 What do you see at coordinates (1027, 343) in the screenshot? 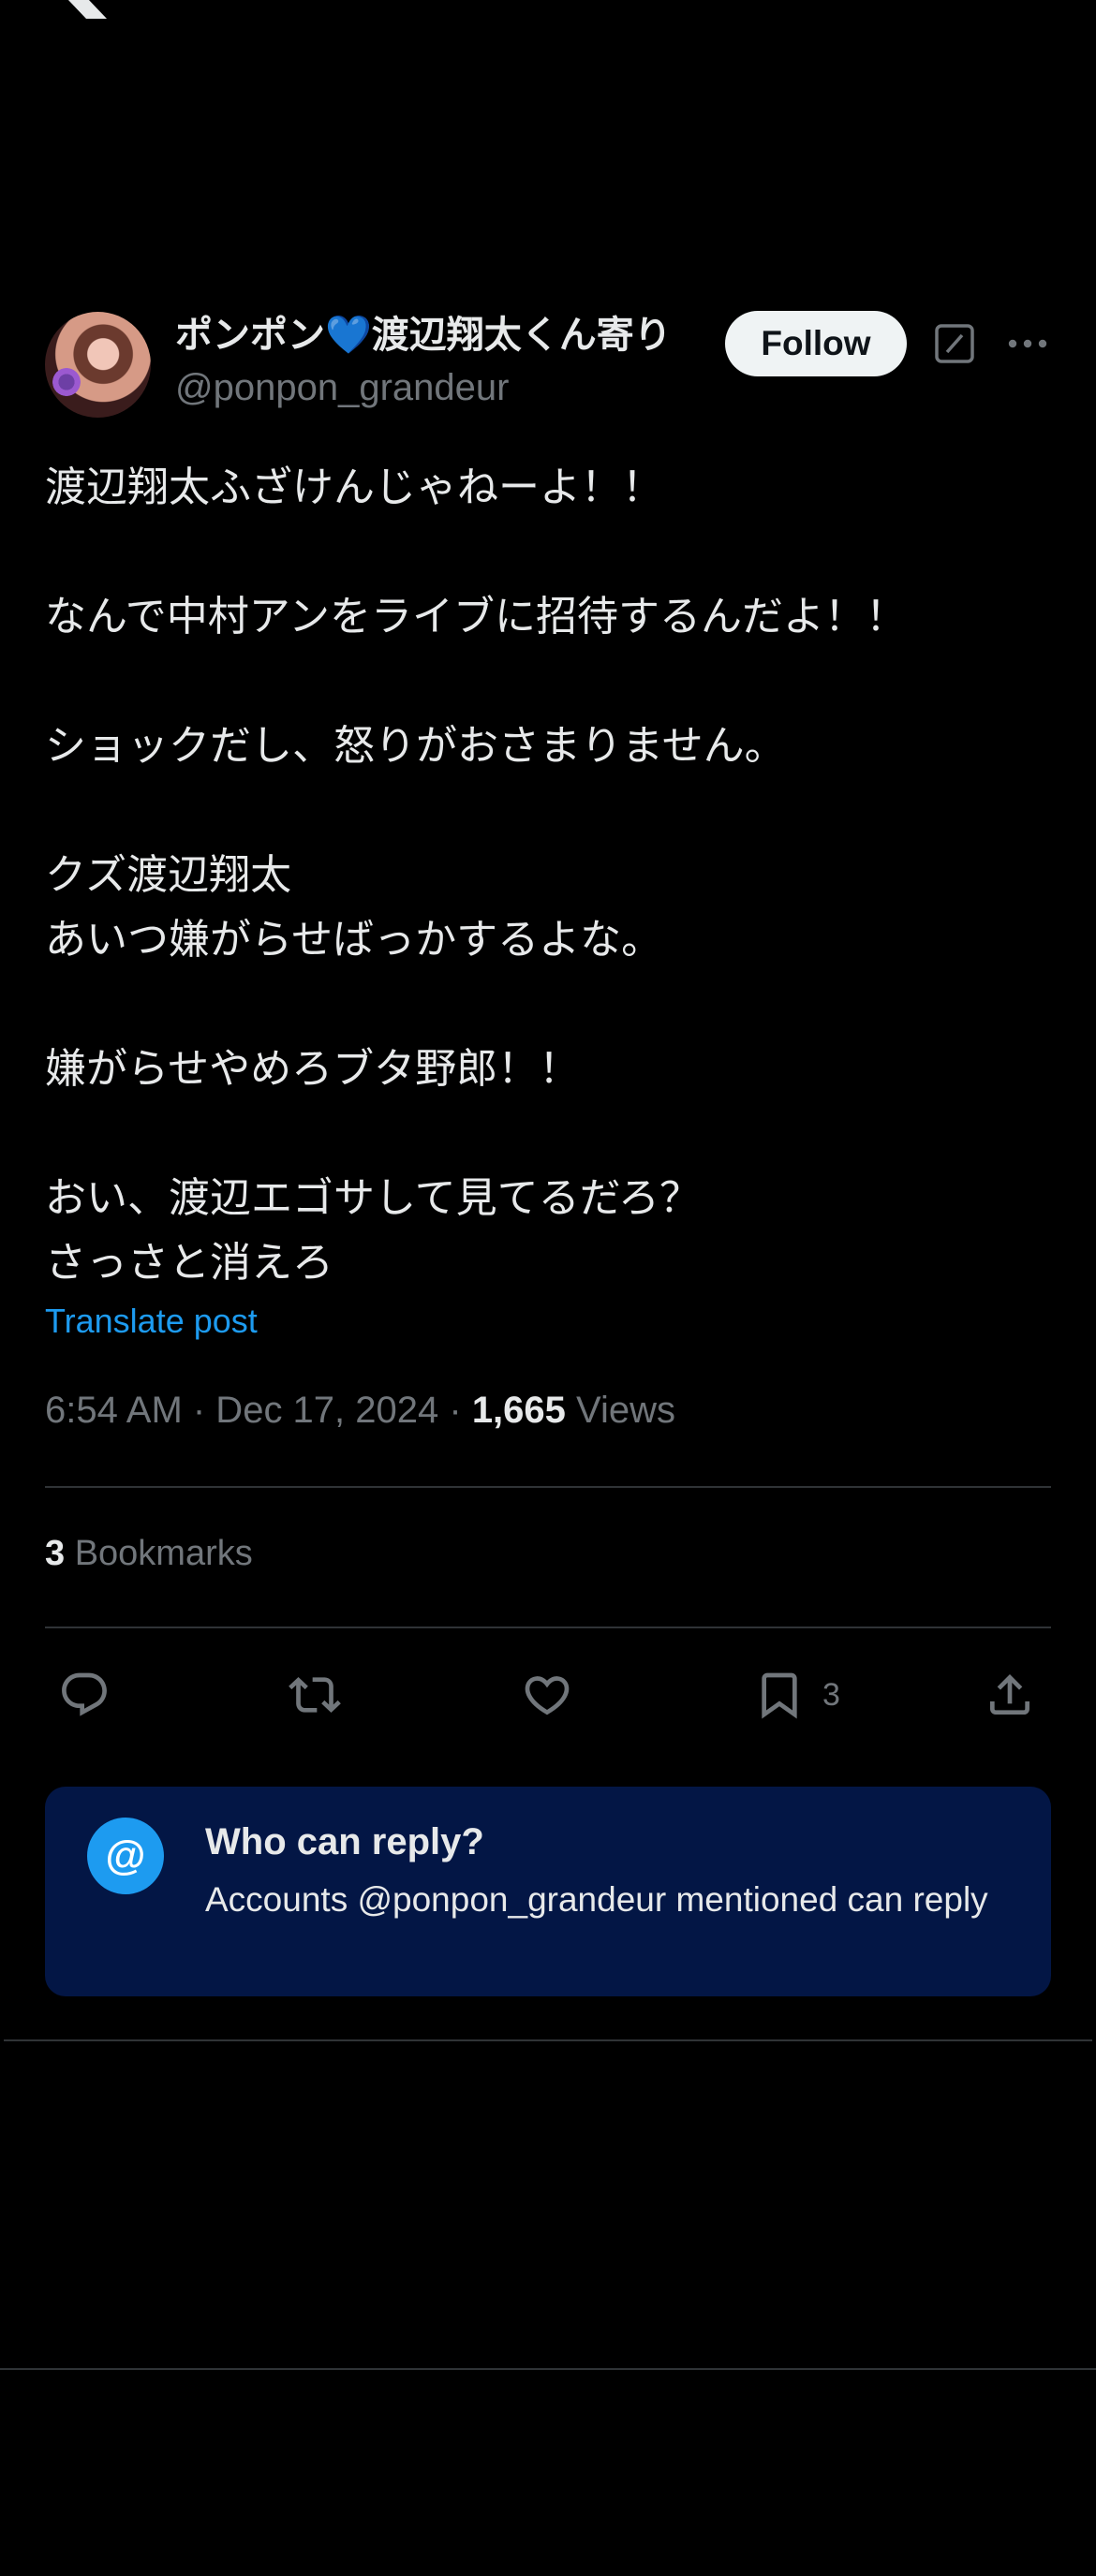
I see `more-options-icon` at bounding box center [1027, 343].